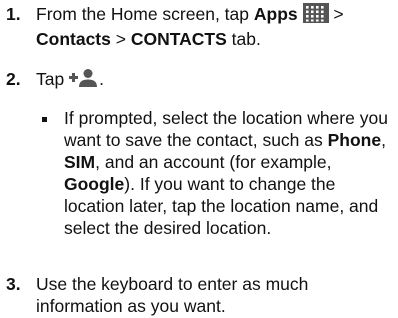 The width and height of the screenshot is (398, 318). I want to click on phone-label: Phone, so click(354, 140).